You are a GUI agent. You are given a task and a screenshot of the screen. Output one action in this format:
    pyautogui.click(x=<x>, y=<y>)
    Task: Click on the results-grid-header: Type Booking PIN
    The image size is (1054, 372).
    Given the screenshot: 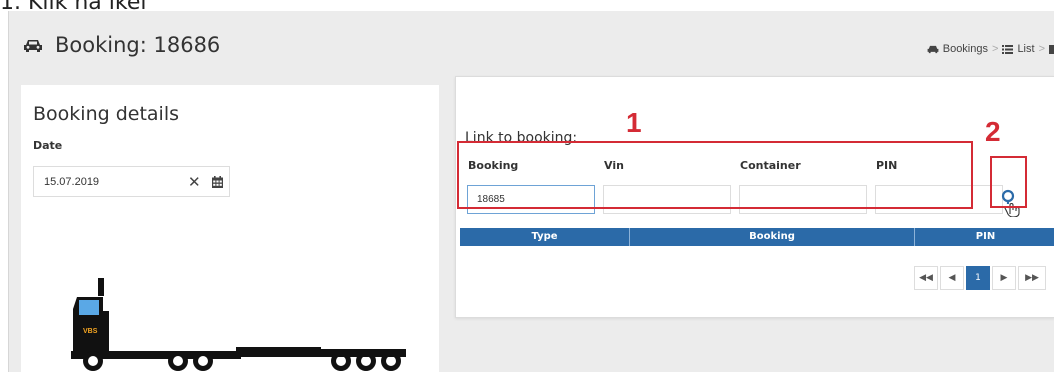 What is the action you would take?
    pyautogui.click(x=757, y=237)
    